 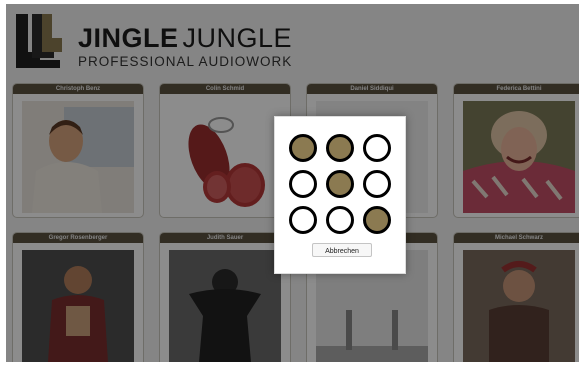 I want to click on unlock-pattern-dialog: Abbrechen, so click(x=340, y=195).